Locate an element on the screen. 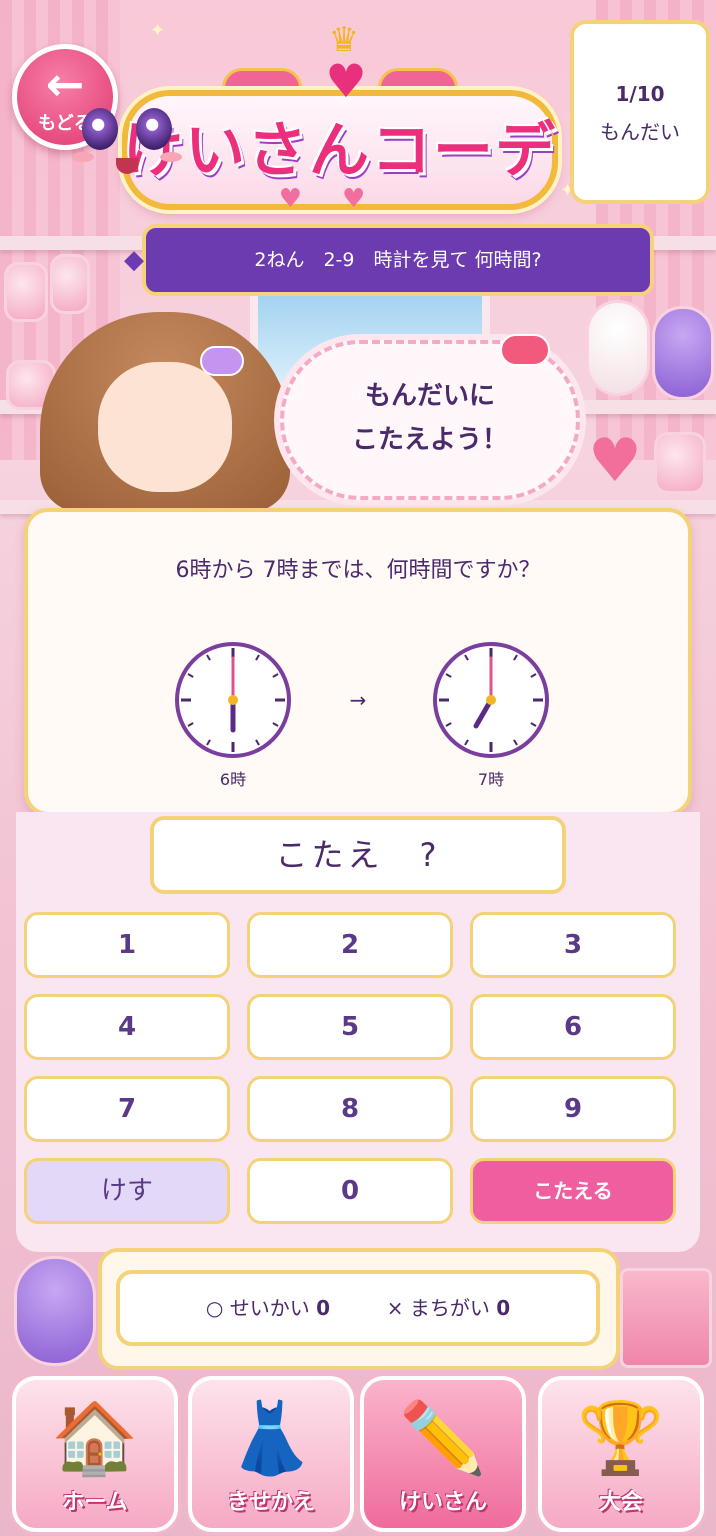 This screenshot has width=716, height=1536. heart-icon: ♥♥ is located at coordinates (342, 199).